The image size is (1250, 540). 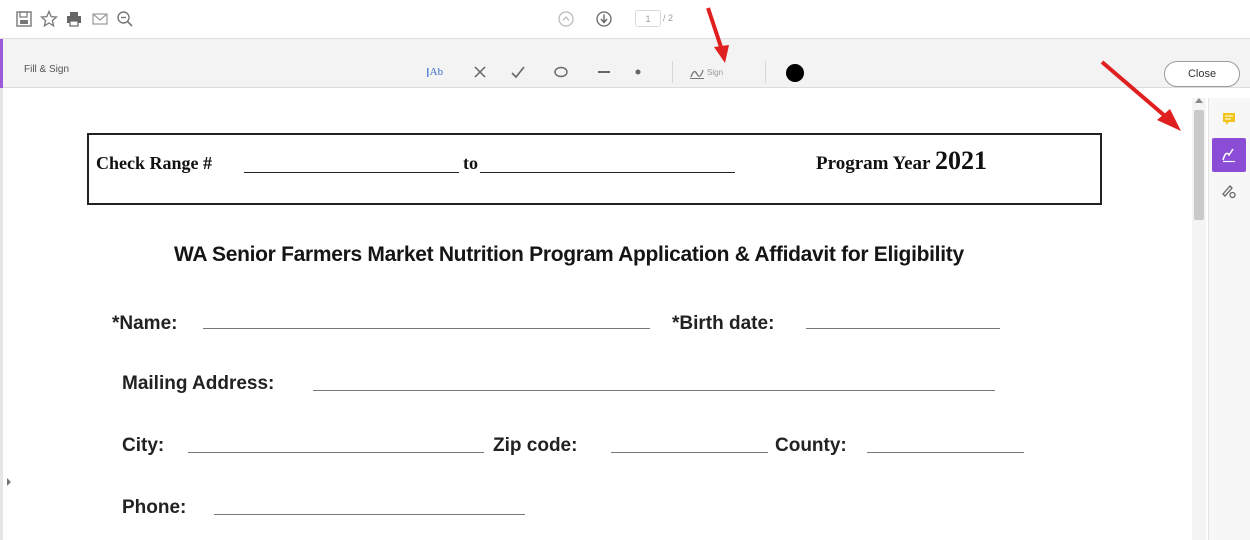 I want to click on line-icon, so click(x=604, y=72).